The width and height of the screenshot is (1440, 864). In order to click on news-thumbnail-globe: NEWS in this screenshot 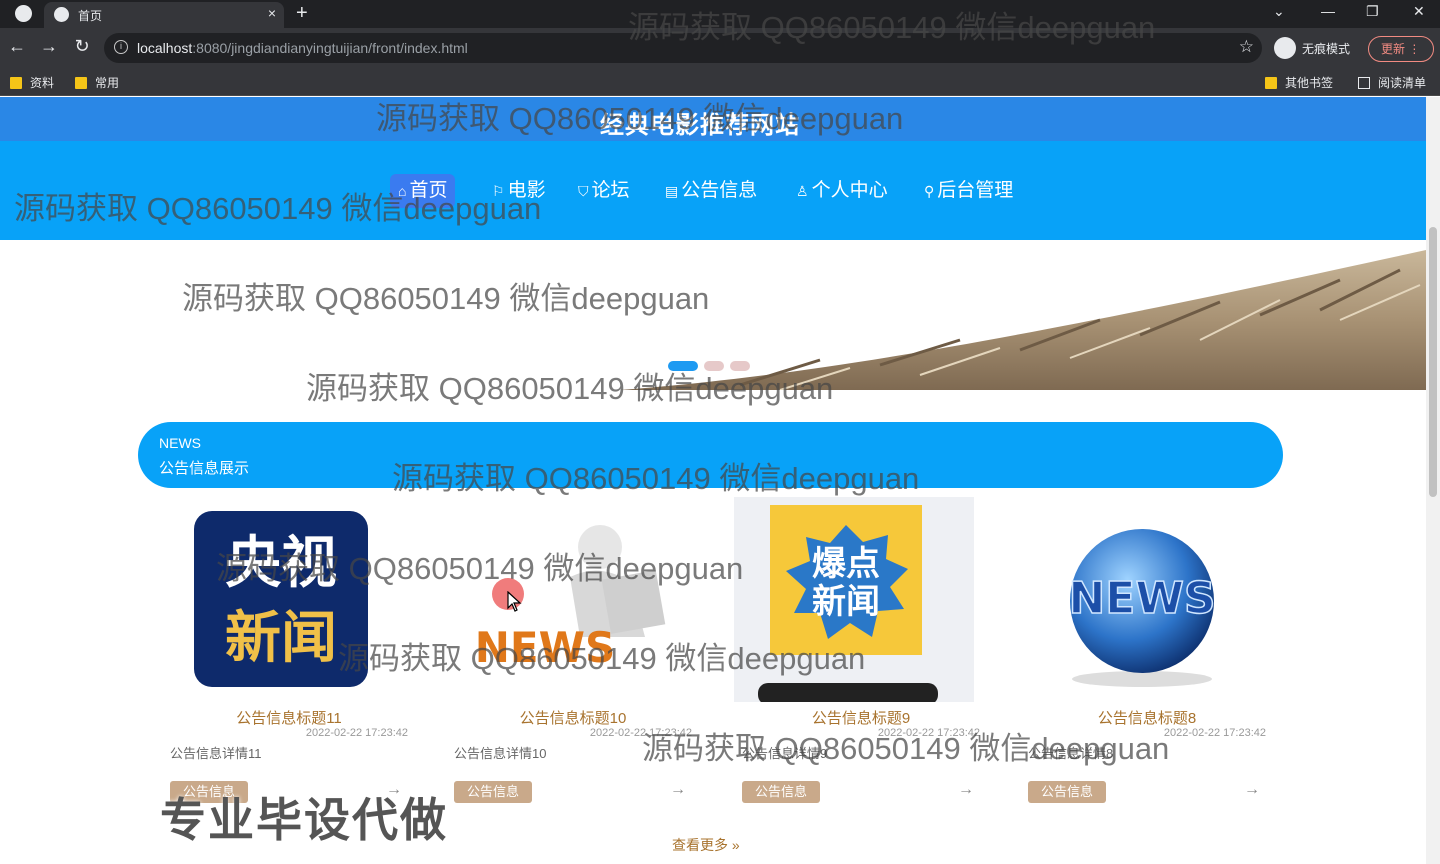, I will do `click(1142, 608)`.